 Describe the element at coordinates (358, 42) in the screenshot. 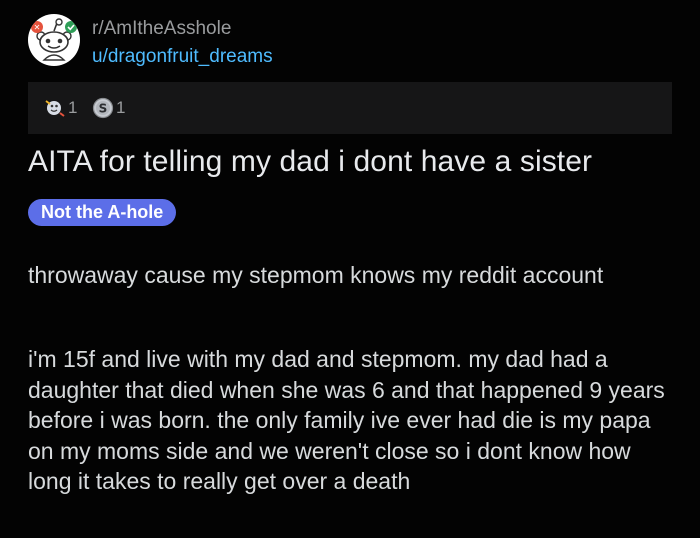

I see `post-header: ✕ r/AmItheAsshole u/dragonfruit_dreams` at that location.